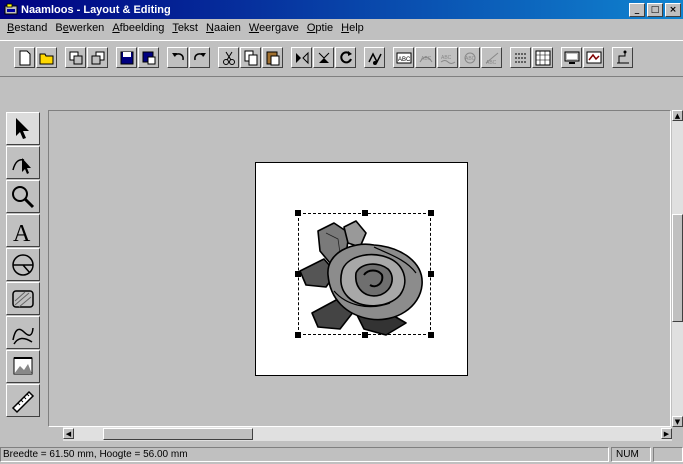 This screenshot has height=464, width=683. What do you see at coordinates (631, 454) in the screenshot?
I see `num-lock-indicator: NUM` at bounding box center [631, 454].